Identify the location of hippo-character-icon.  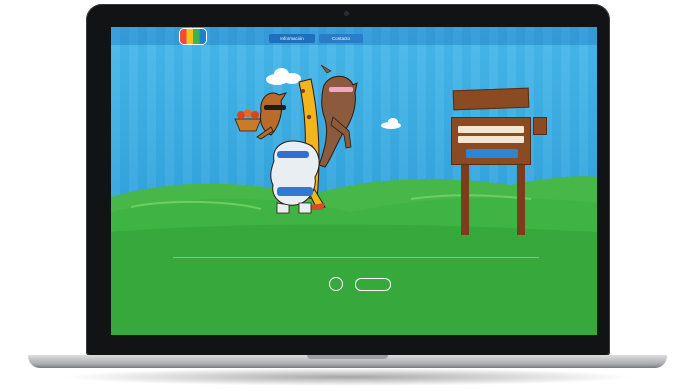
(295, 177).